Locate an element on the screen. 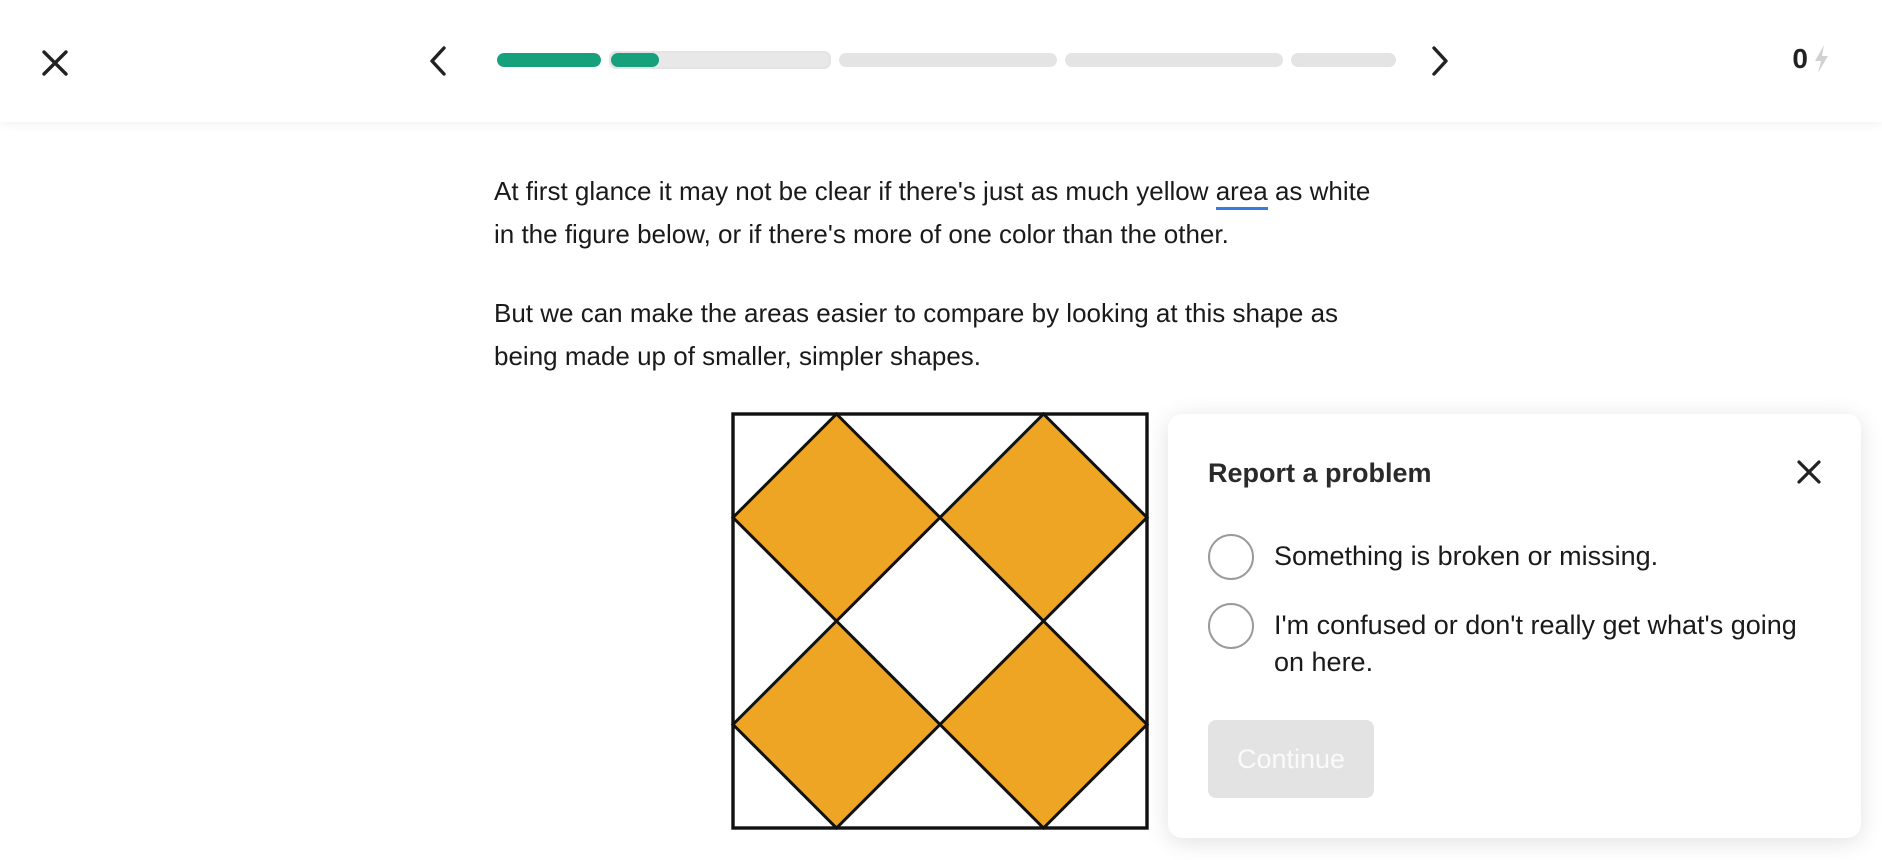 The image size is (1882, 860). report-panel-title: Report a problem is located at coordinates (1320, 473).